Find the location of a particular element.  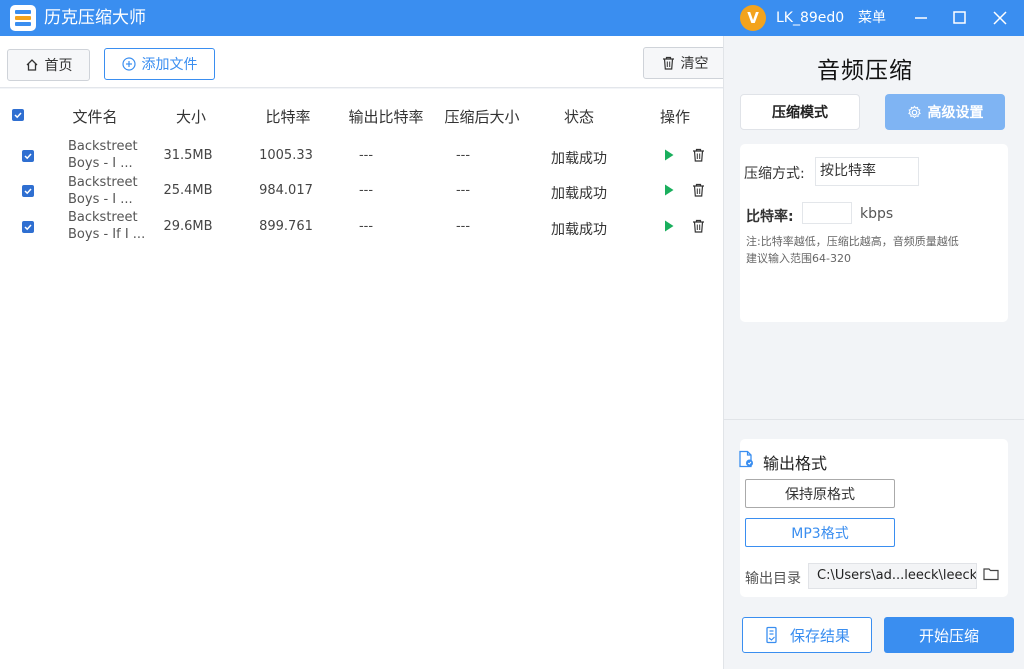

close-icon is located at coordinates (1000, 18).